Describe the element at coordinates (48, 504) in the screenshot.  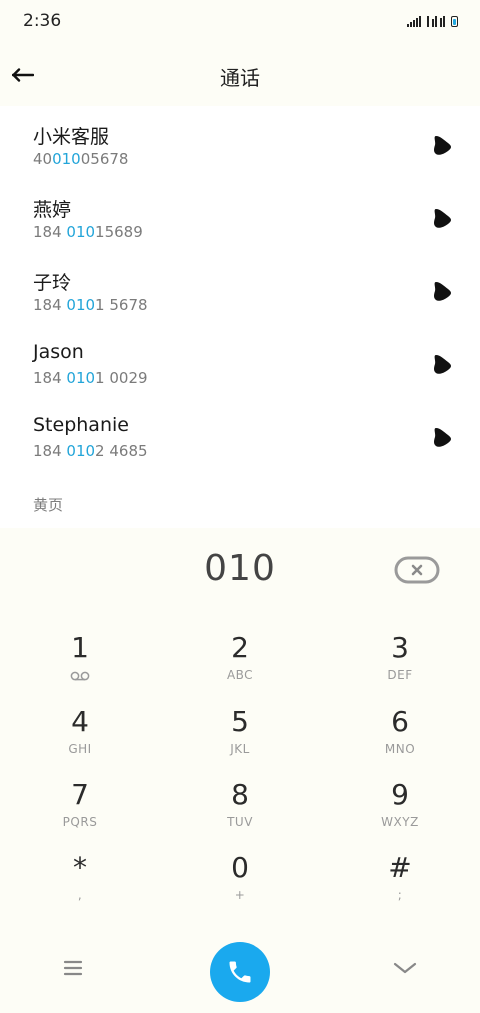
I see `yellow-pages-label: 黄页` at that location.